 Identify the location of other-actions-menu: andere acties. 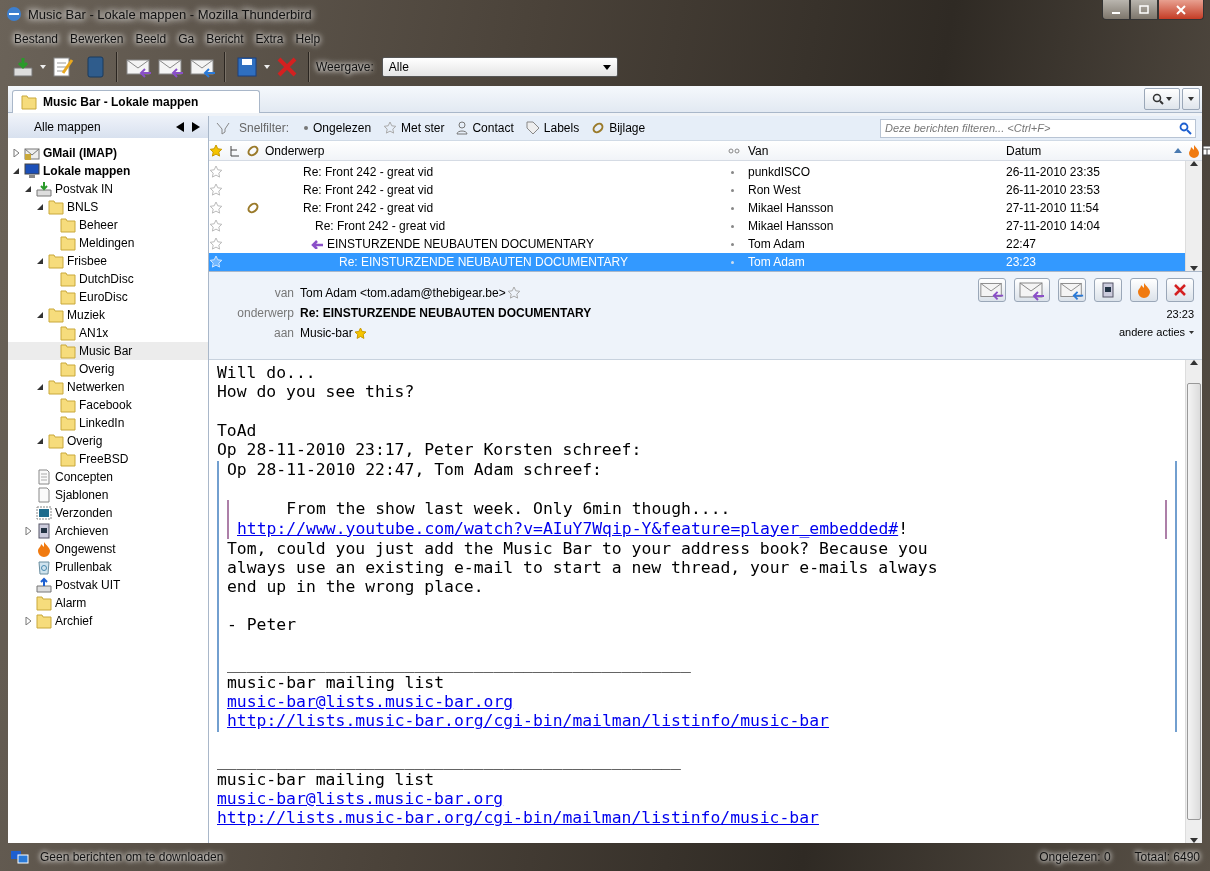
(1156, 332).